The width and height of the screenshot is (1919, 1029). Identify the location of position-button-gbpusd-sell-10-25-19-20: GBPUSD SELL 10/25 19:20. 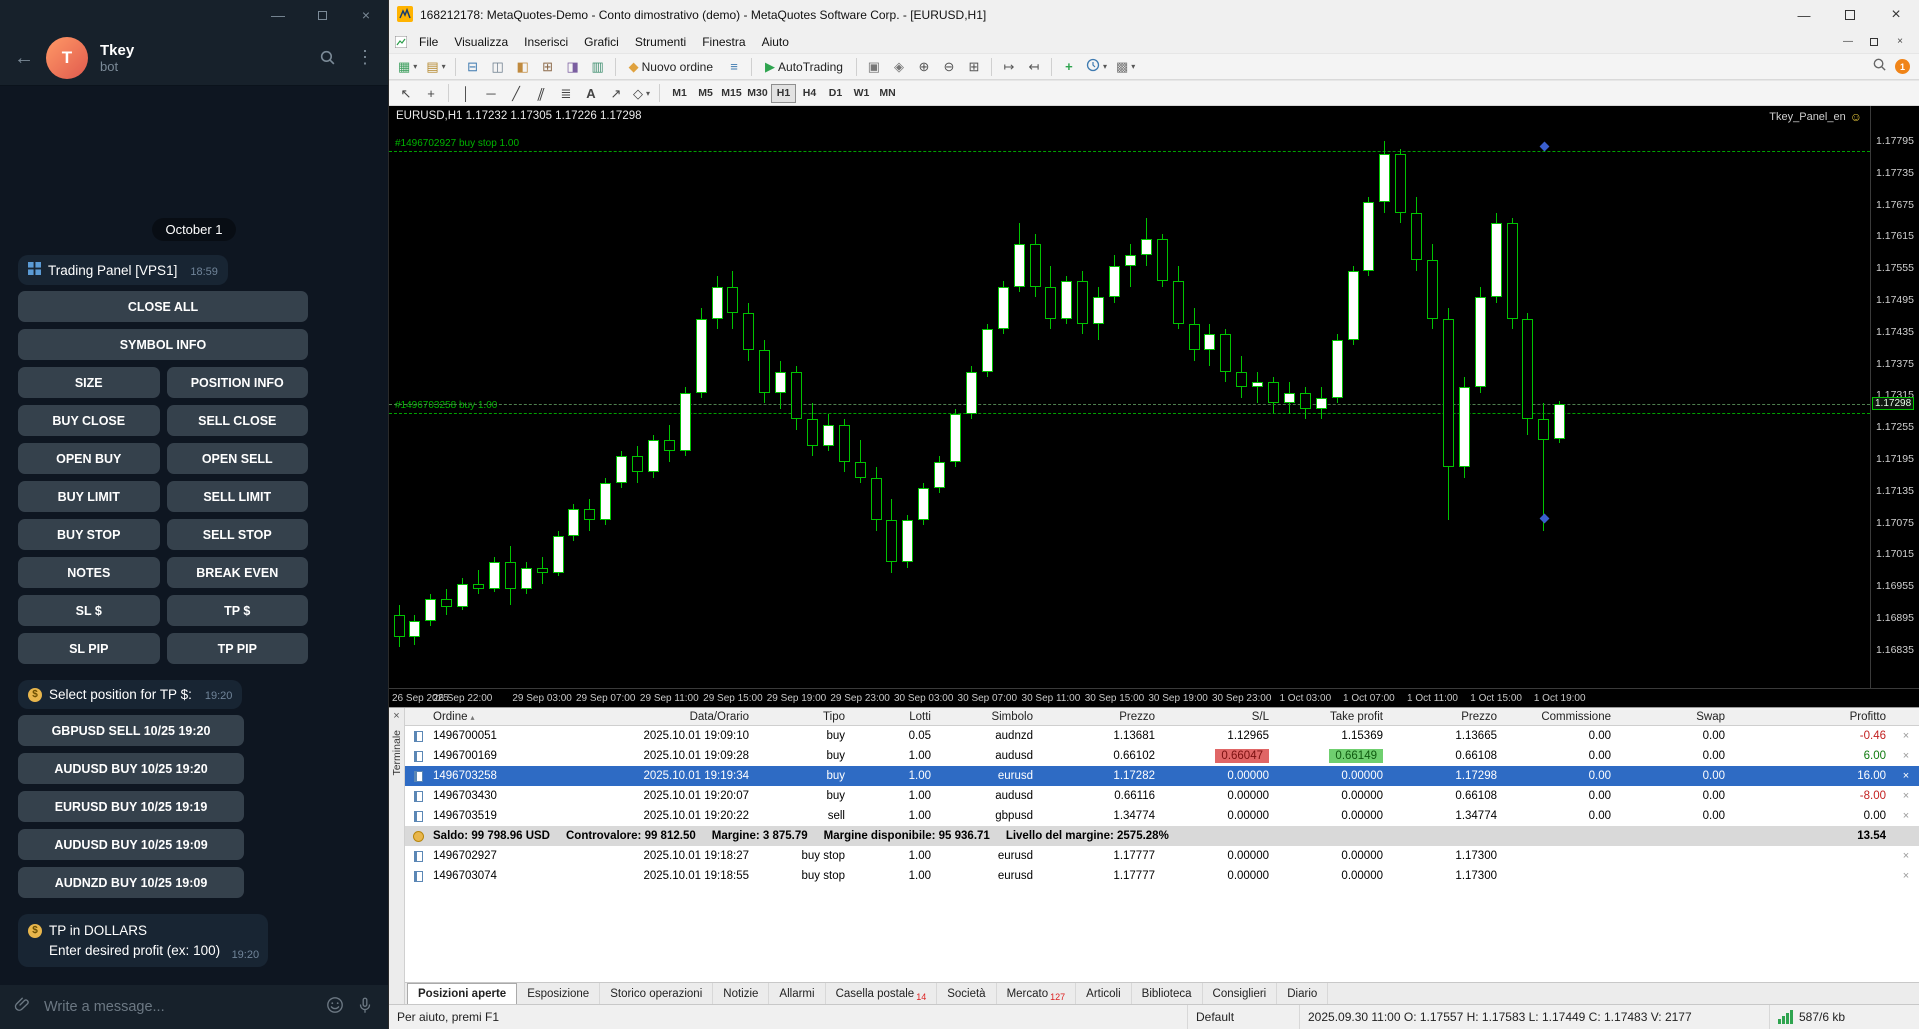
(131, 730).